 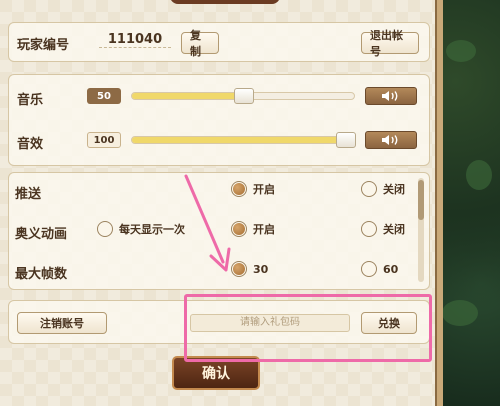 I want to click on sfx-slider-fill, so click(x=239, y=140).